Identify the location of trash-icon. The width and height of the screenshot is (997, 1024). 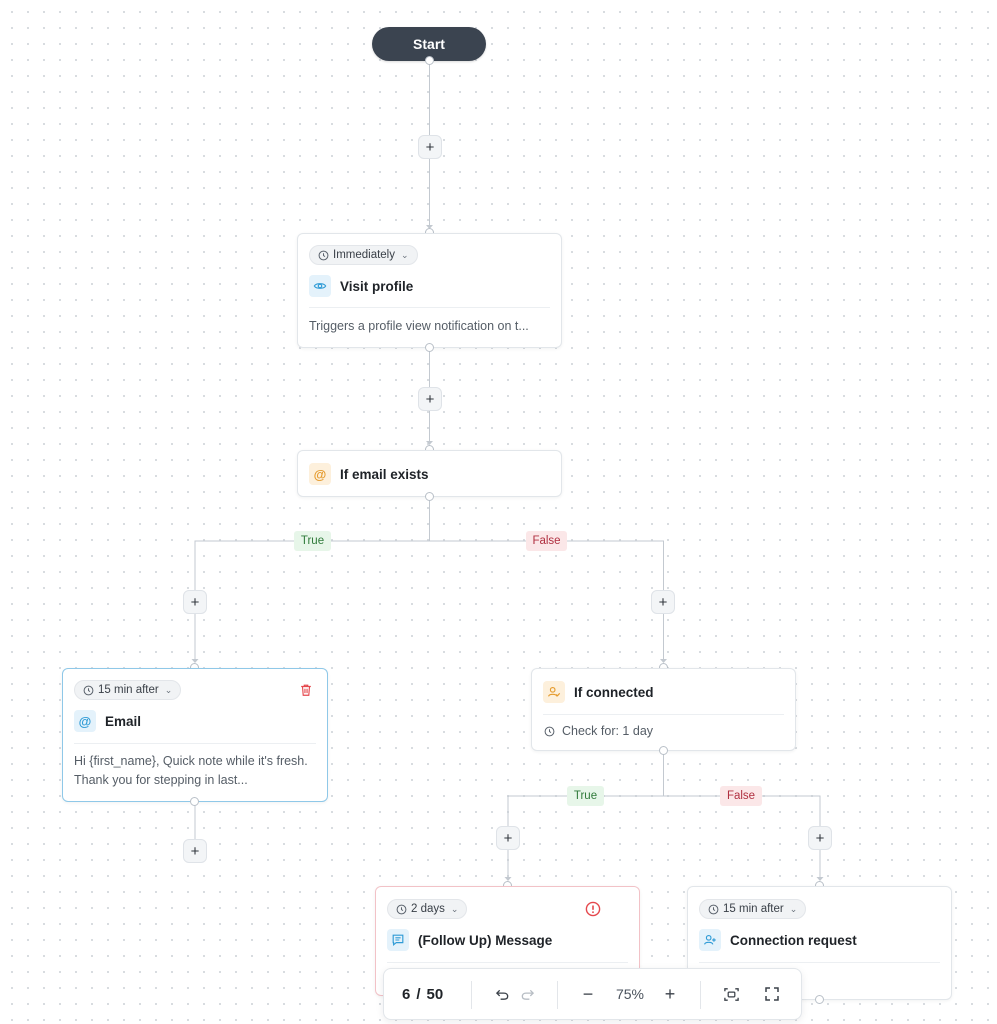
(306, 692).